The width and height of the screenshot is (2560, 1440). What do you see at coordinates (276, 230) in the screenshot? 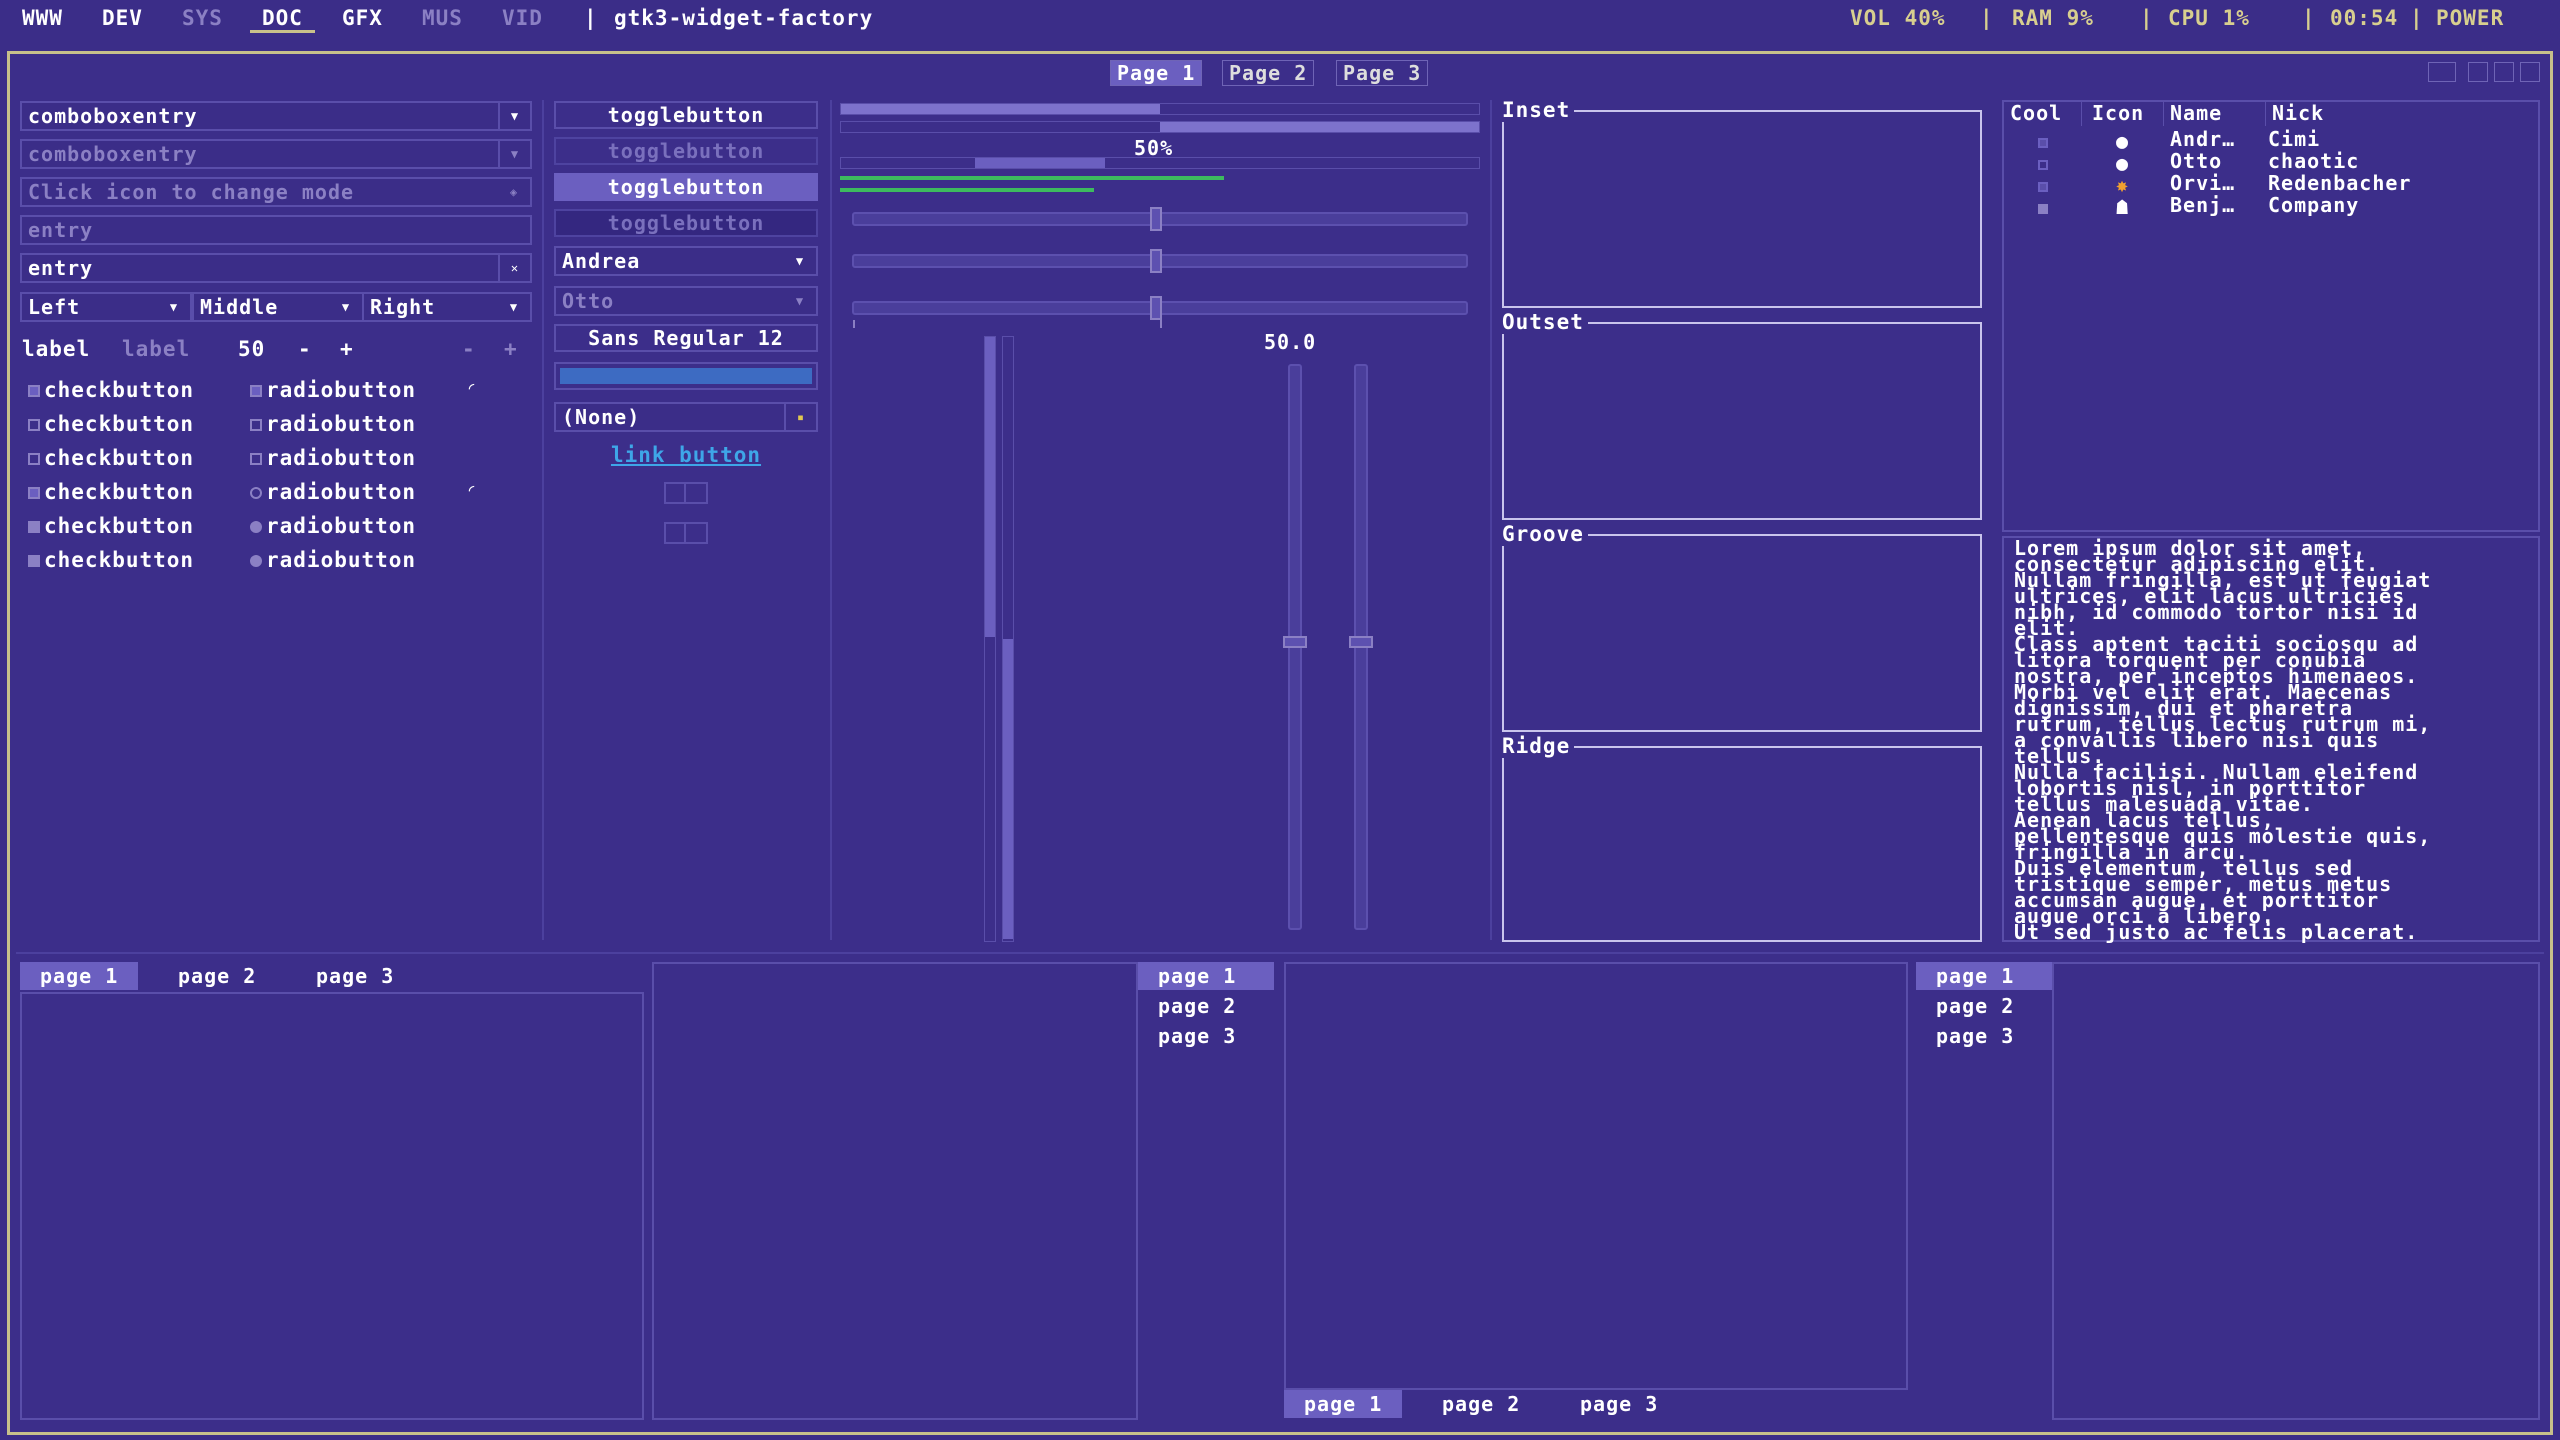
I see `entry-placeholder: entry` at bounding box center [276, 230].